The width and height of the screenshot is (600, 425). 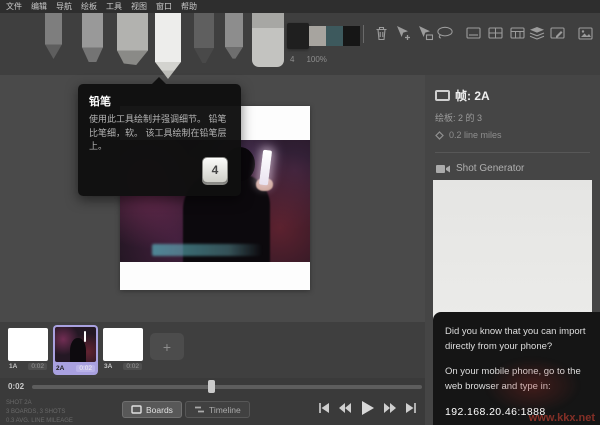 What do you see at coordinates (85, 368) in the screenshot?
I see `board-2a-duration: 0:02` at bounding box center [85, 368].